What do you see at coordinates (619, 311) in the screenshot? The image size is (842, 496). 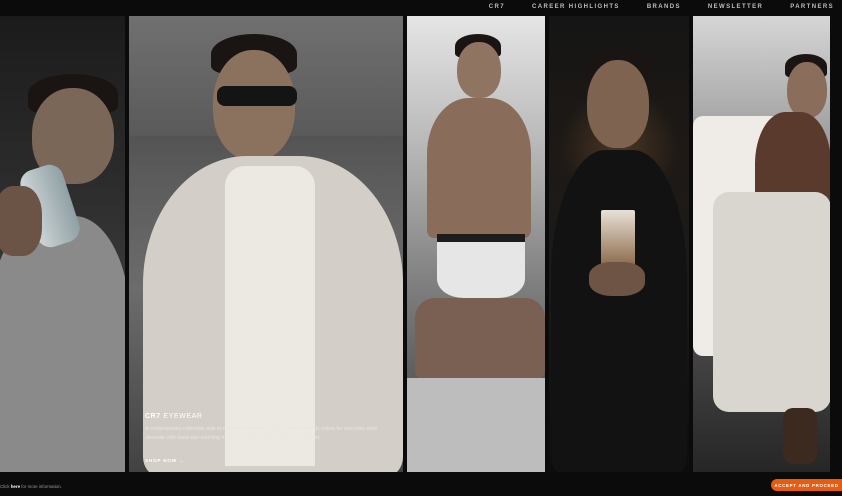 I see `figure-polo` at bounding box center [619, 311].